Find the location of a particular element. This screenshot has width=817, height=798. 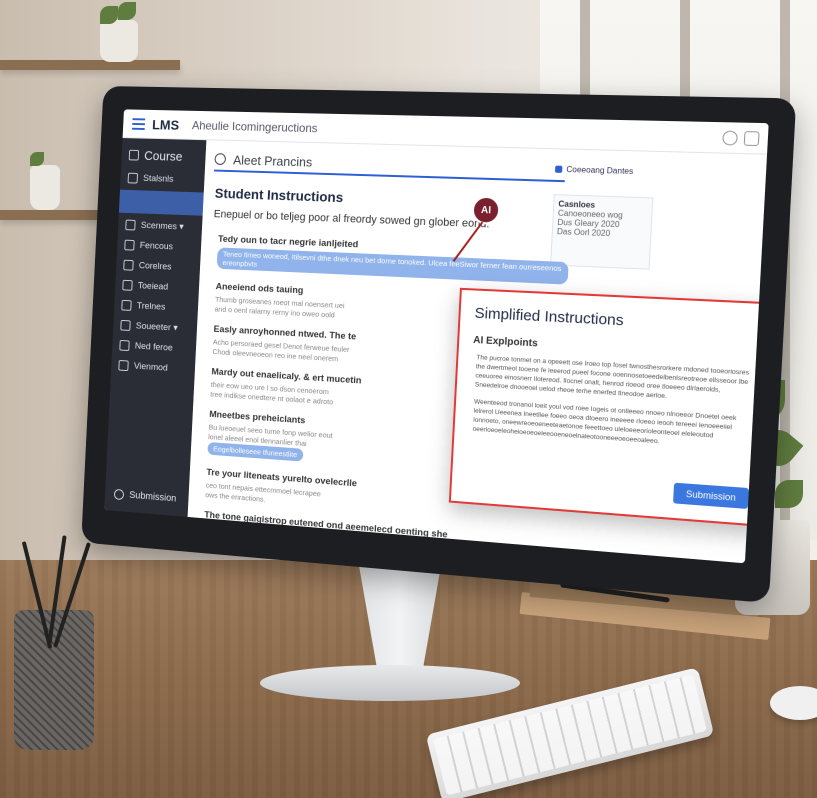

settings-icon is located at coordinates (730, 138).